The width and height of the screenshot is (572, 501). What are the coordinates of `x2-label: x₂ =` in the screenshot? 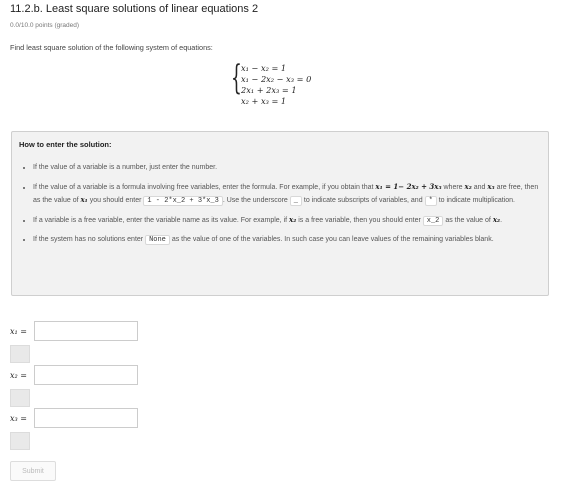 It's located at (18, 375).